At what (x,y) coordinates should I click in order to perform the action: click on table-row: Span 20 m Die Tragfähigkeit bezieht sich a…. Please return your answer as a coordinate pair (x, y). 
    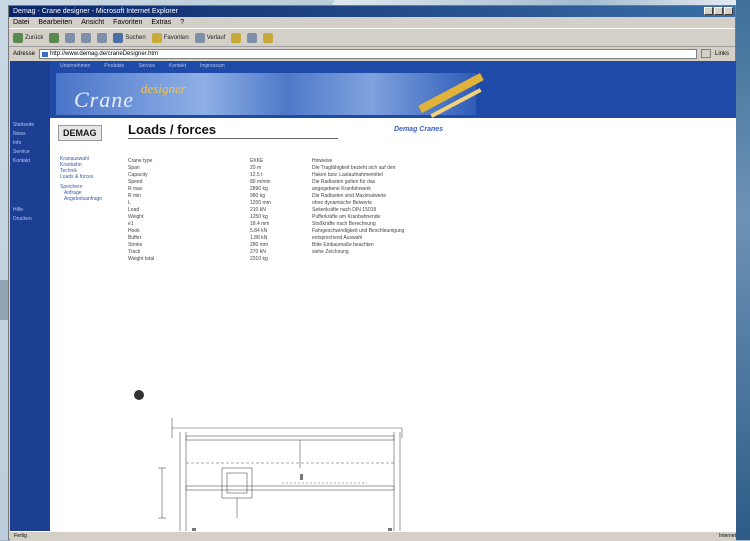
    Looking at the image, I should click on (301, 168).